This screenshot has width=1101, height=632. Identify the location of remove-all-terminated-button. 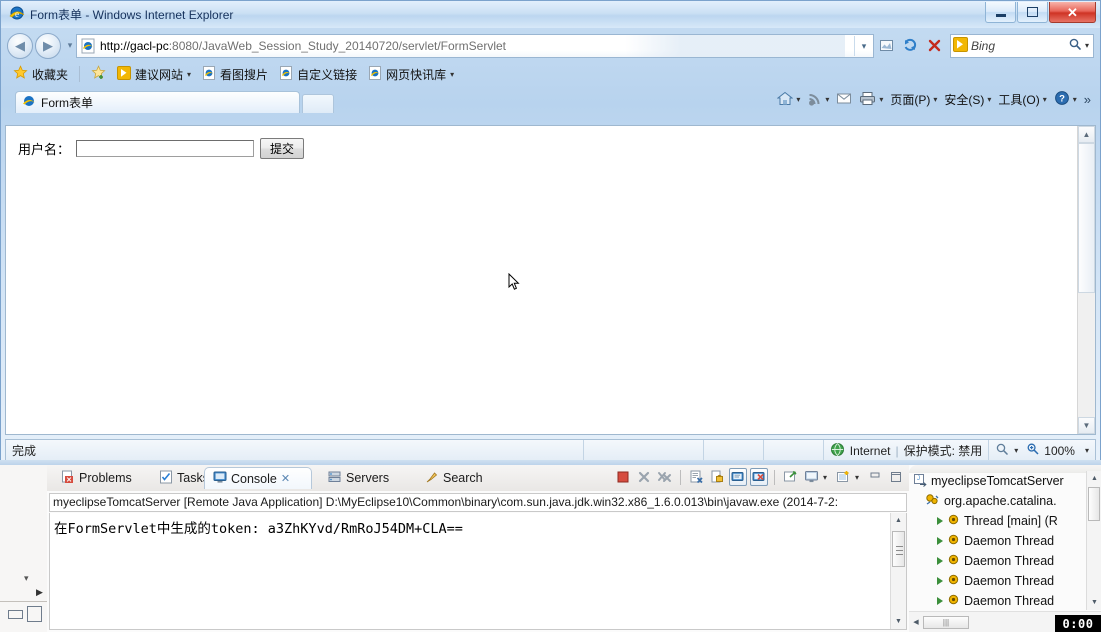
(665, 477).